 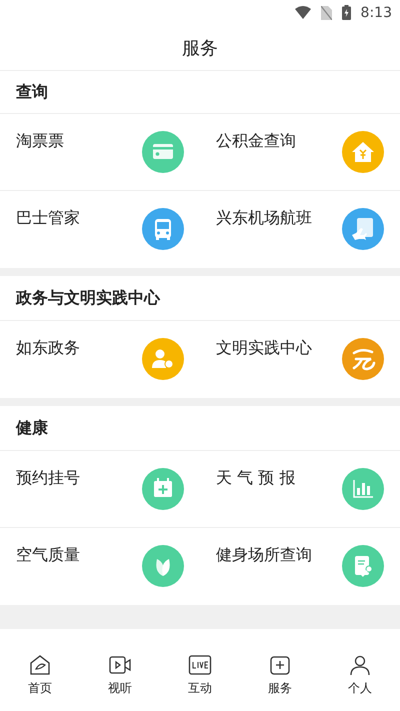 What do you see at coordinates (48, 478) in the screenshot?
I see `service-label: 预约挂号` at bounding box center [48, 478].